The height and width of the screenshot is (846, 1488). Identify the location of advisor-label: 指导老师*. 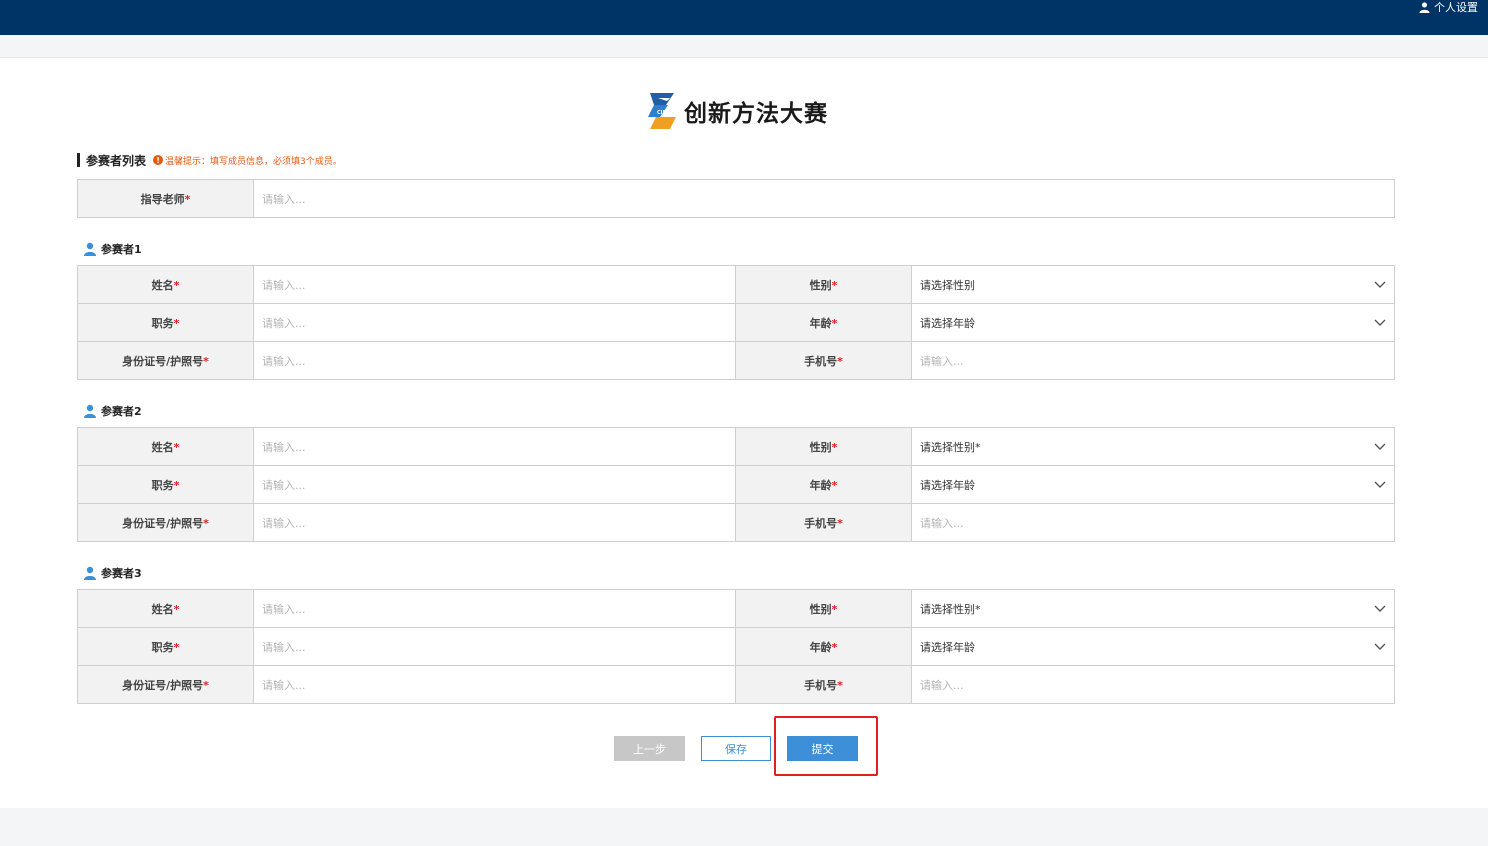
(165, 198).